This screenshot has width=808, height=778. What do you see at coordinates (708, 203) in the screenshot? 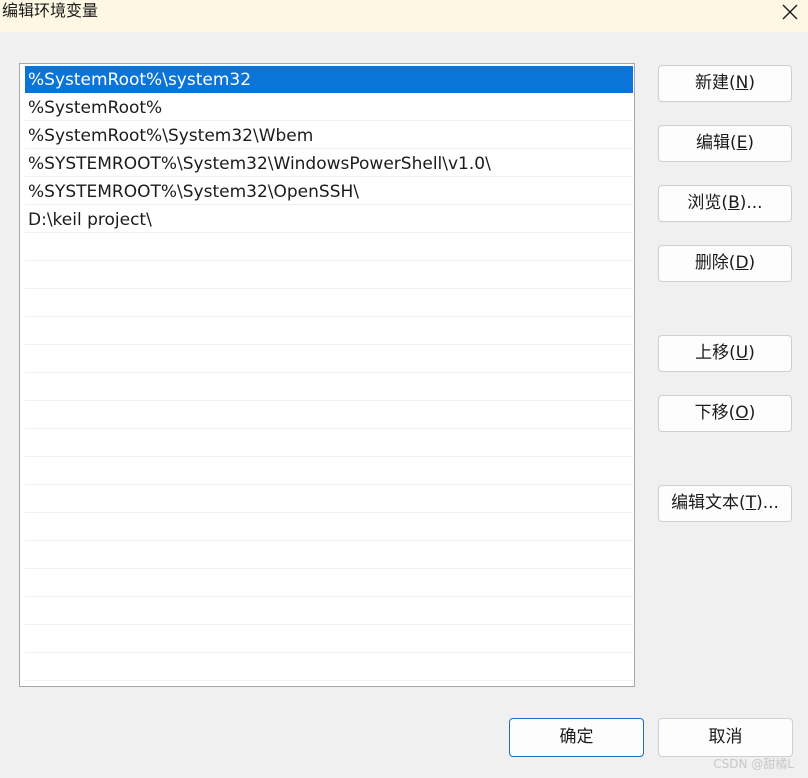
I see `browse-button-label: 浏览(` at bounding box center [708, 203].